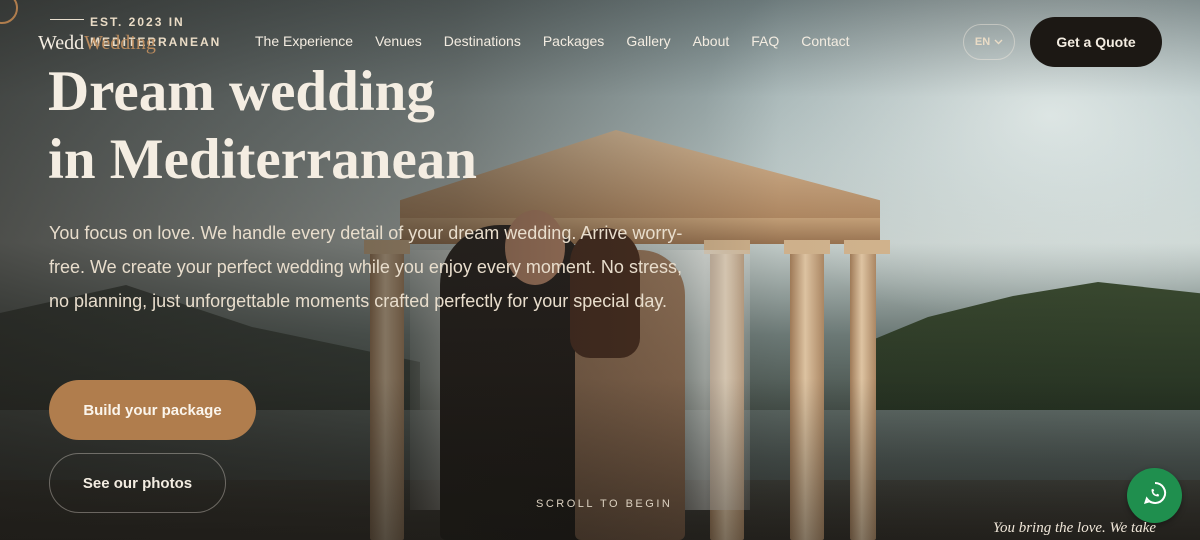 The width and height of the screenshot is (1200, 540). Describe the element at coordinates (998, 42) in the screenshot. I see `chevron-down-icon` at that location.